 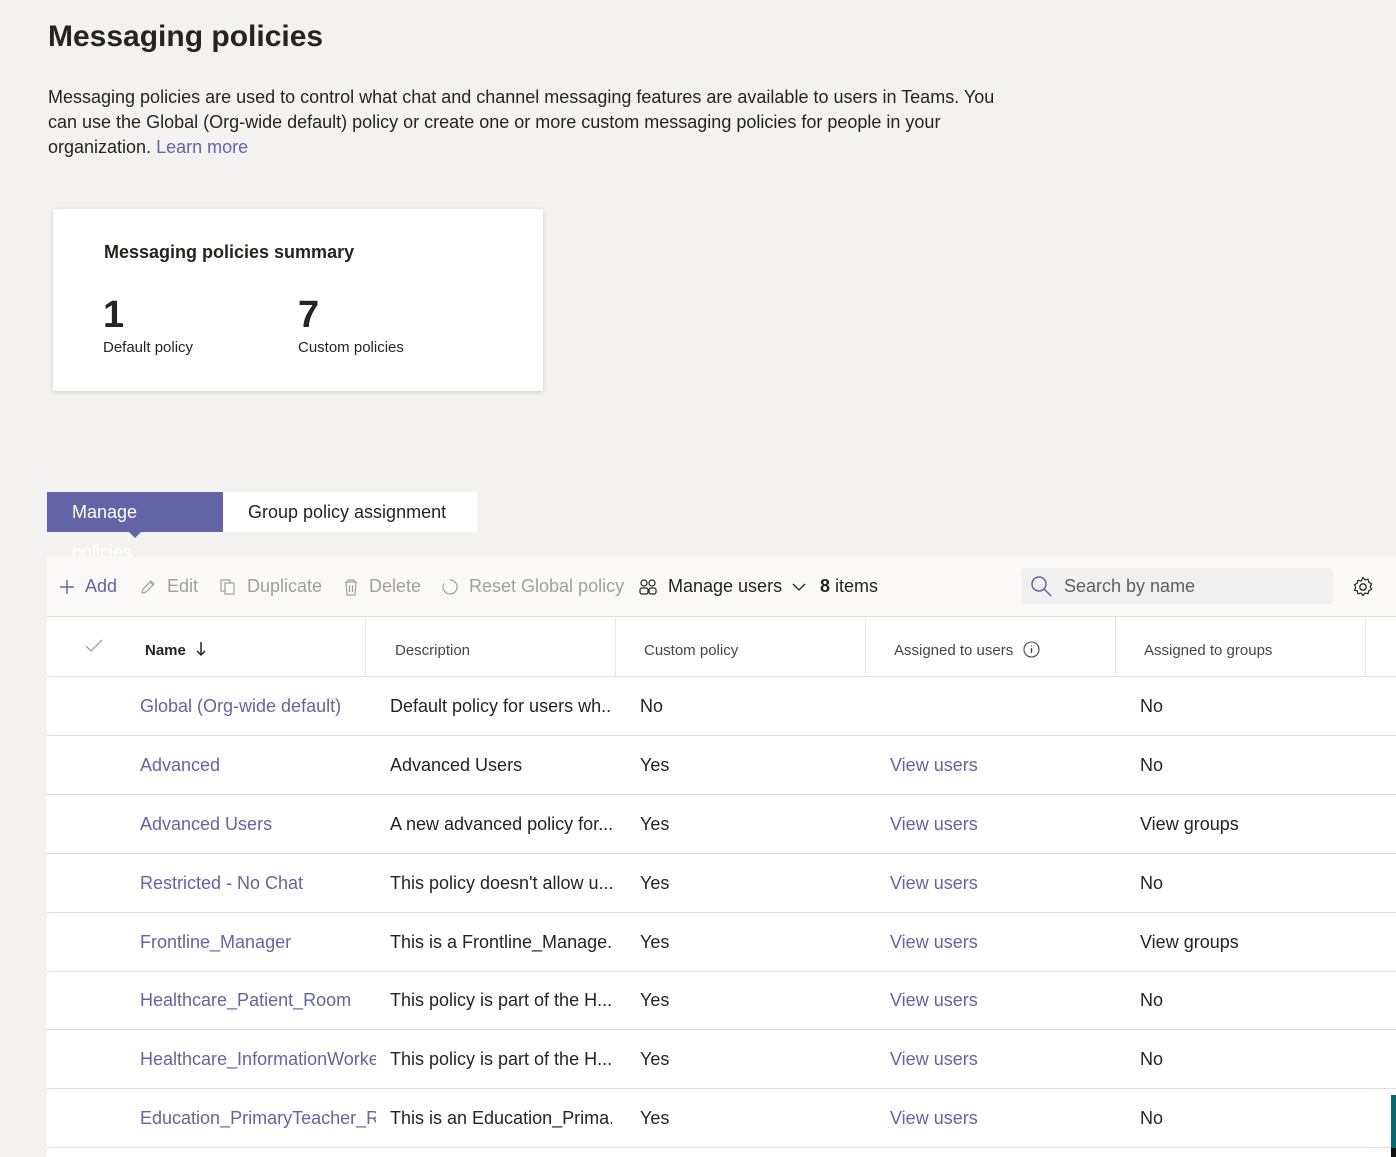 What do you see at coordinates (725, 586) in the screenshot?
I see `manage-users-label: Manage users` at bounding box center [725, 586].